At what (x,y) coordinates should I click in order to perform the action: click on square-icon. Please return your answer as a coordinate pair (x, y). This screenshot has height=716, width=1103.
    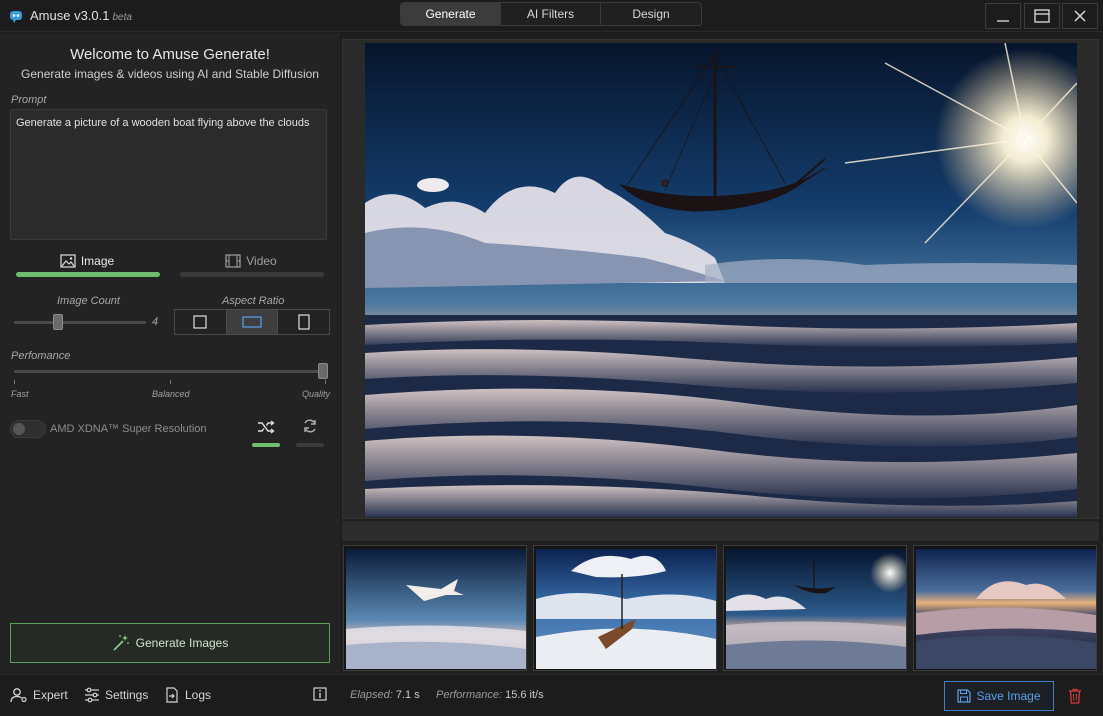
    Looking at the image, I should click on (200, 322).